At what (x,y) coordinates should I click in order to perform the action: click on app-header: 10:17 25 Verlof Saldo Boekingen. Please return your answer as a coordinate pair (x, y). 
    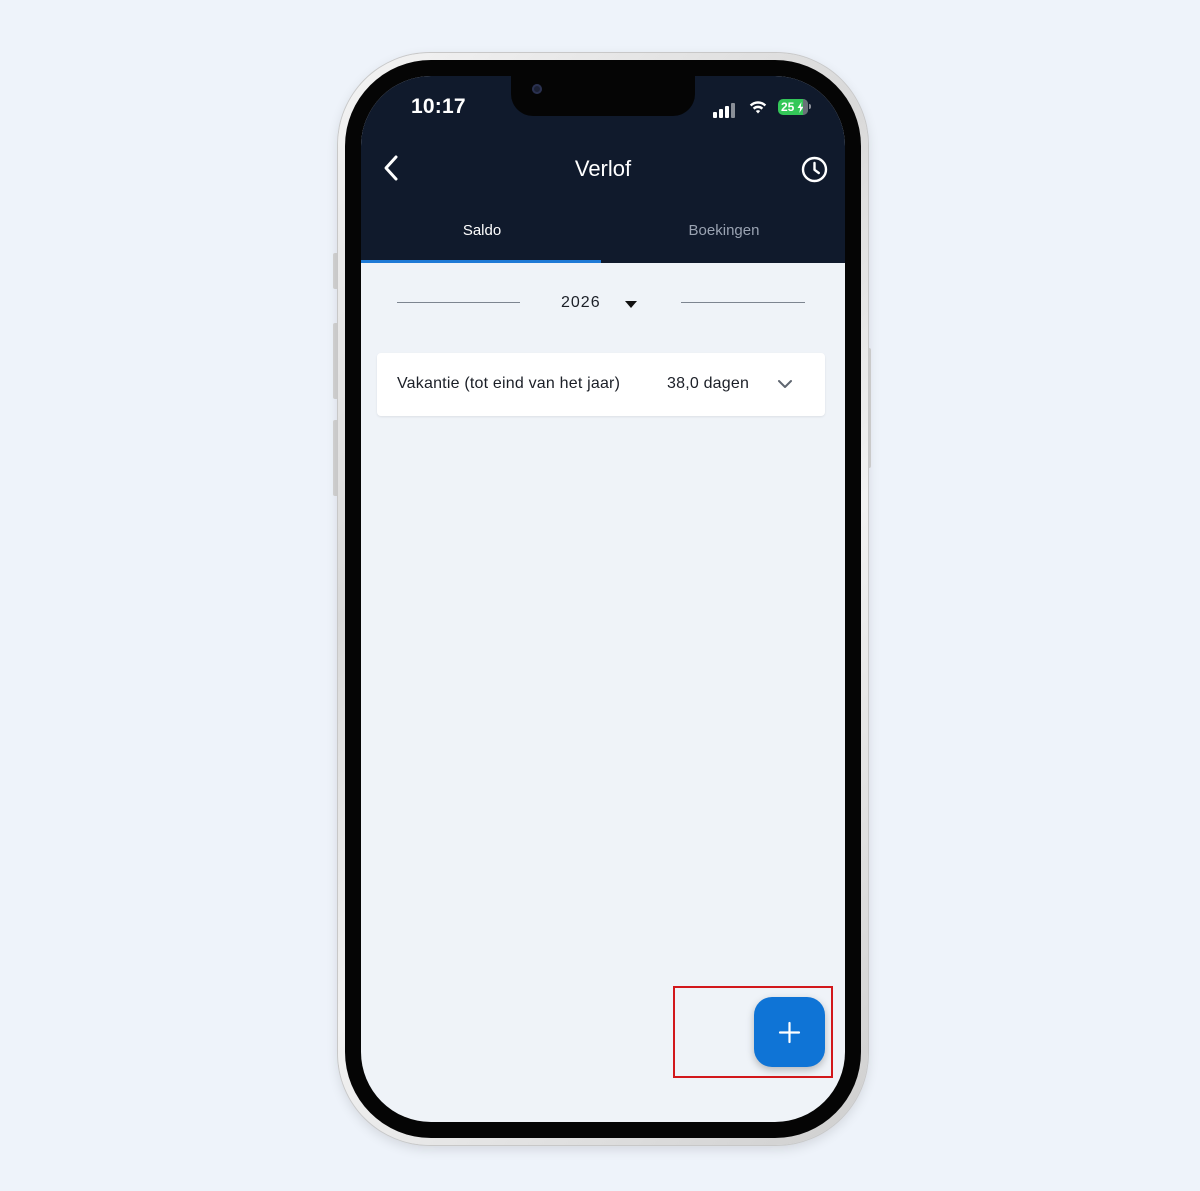
    Looking at the image, I should click on (603, 169).